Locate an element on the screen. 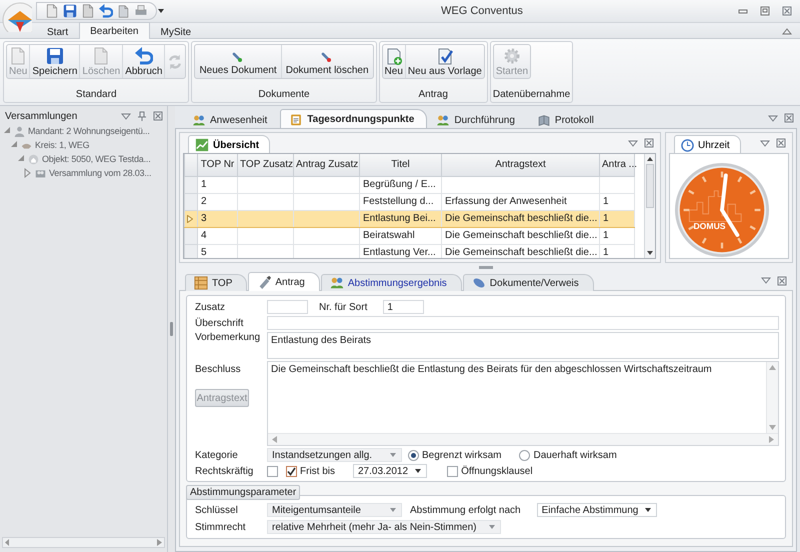 This screenshot has width=800, height=552. collapse-icon is located at coordinates (787, 30).